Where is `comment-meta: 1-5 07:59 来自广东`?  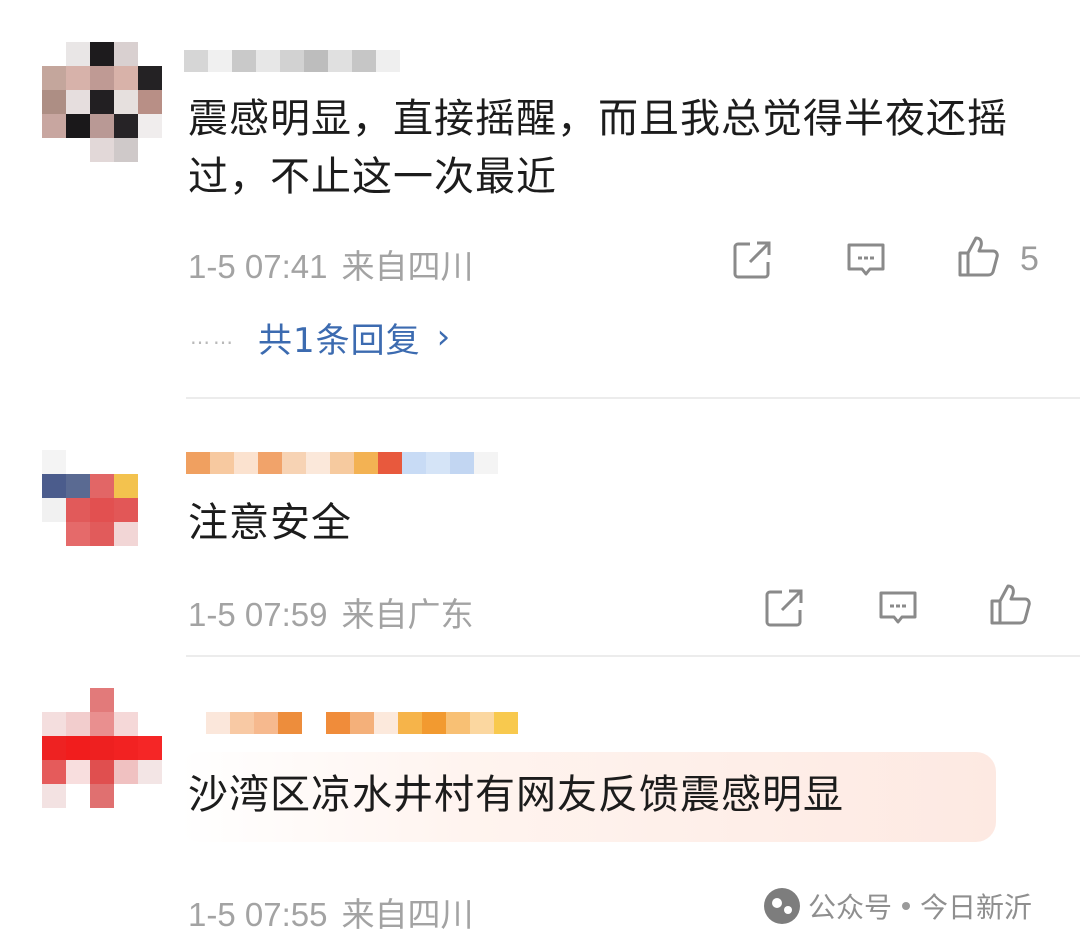 comment-meta: 1-5 07:59 来自广东 is located at coordinates (330, 612).